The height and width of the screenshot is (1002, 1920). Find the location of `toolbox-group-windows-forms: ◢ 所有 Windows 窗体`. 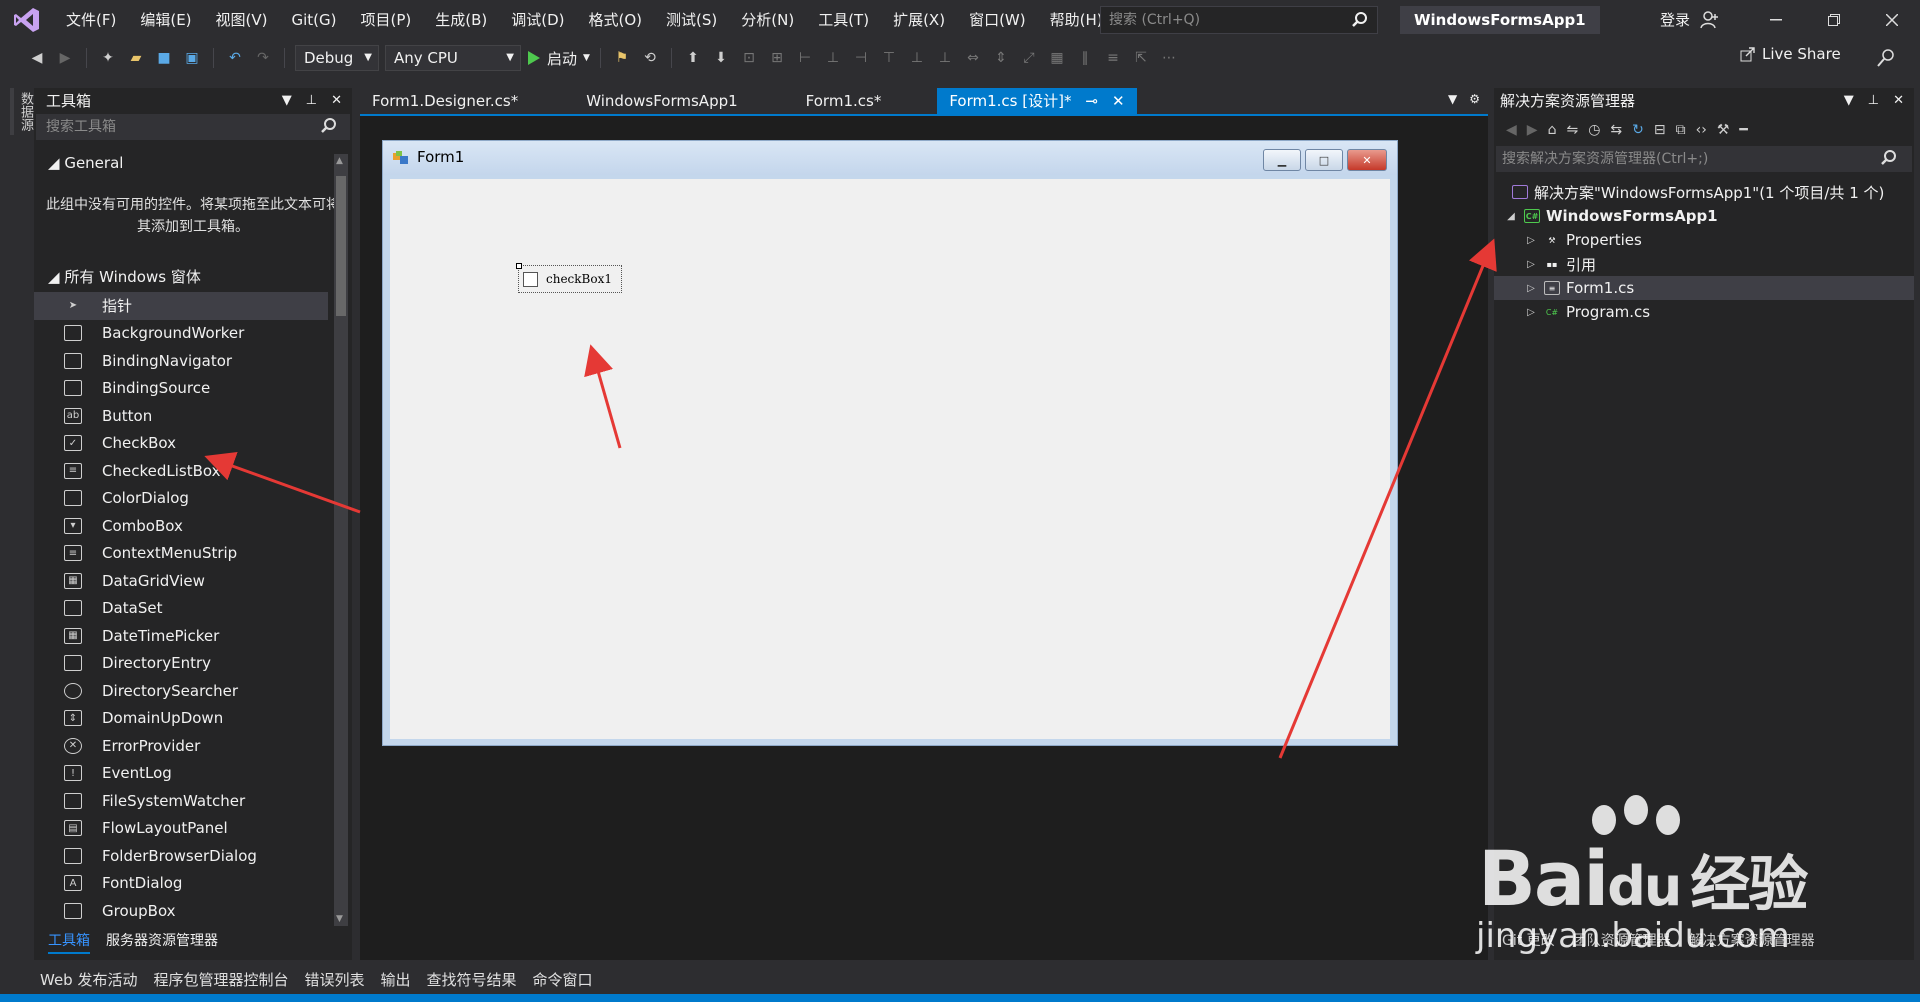

toolbox-group-windows-forms: ◢ 所有 Windows 窗体 is located at coordinates (181, 277).